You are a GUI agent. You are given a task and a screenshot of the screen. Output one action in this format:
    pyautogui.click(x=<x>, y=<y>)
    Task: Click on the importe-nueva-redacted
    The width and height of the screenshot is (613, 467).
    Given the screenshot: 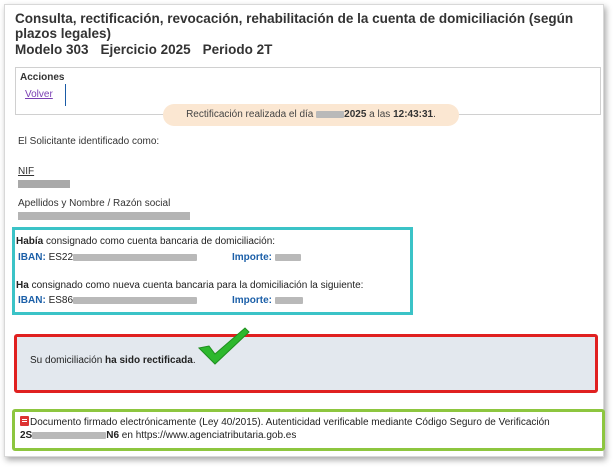 What is the action you would take?
    pyautogui.click(x=288, y=300)
    